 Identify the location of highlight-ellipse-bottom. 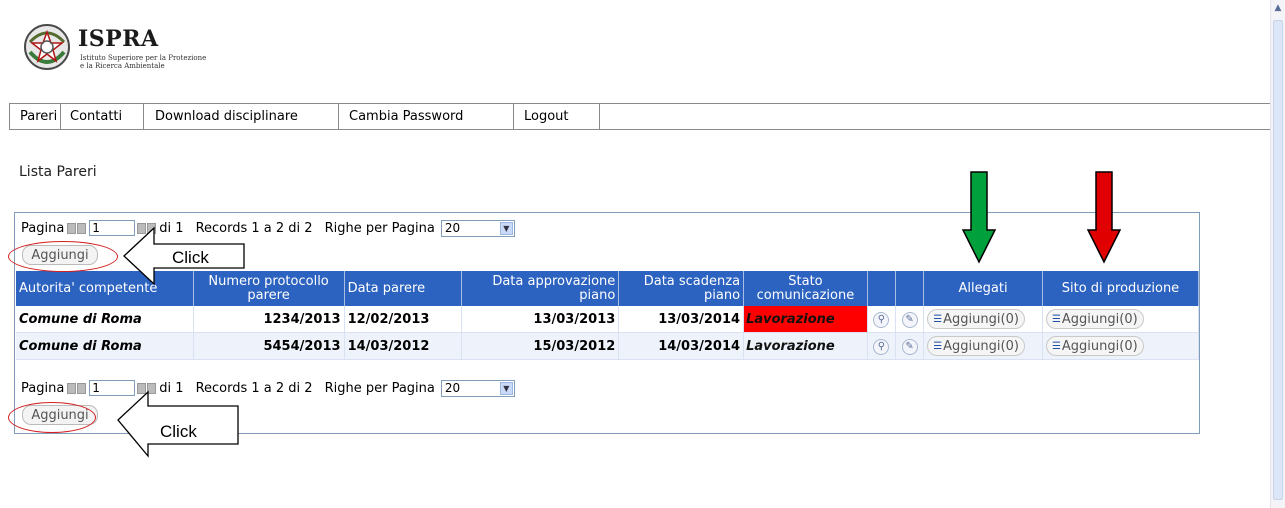
(52, 417).